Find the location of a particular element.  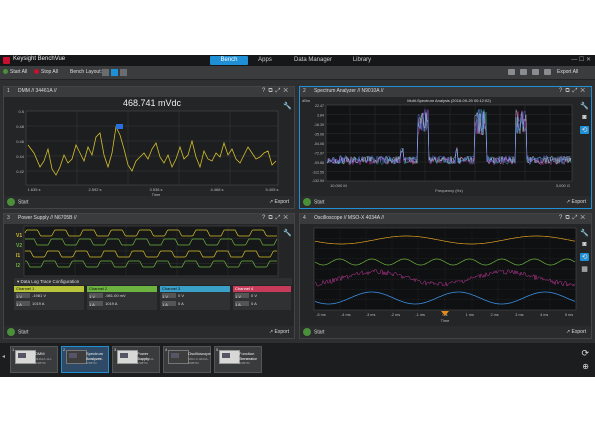

panel-header: 4 Oscilloscope // MSO-X 4034A // ?⧉⤢✕ is located at coordinates (445, 219).